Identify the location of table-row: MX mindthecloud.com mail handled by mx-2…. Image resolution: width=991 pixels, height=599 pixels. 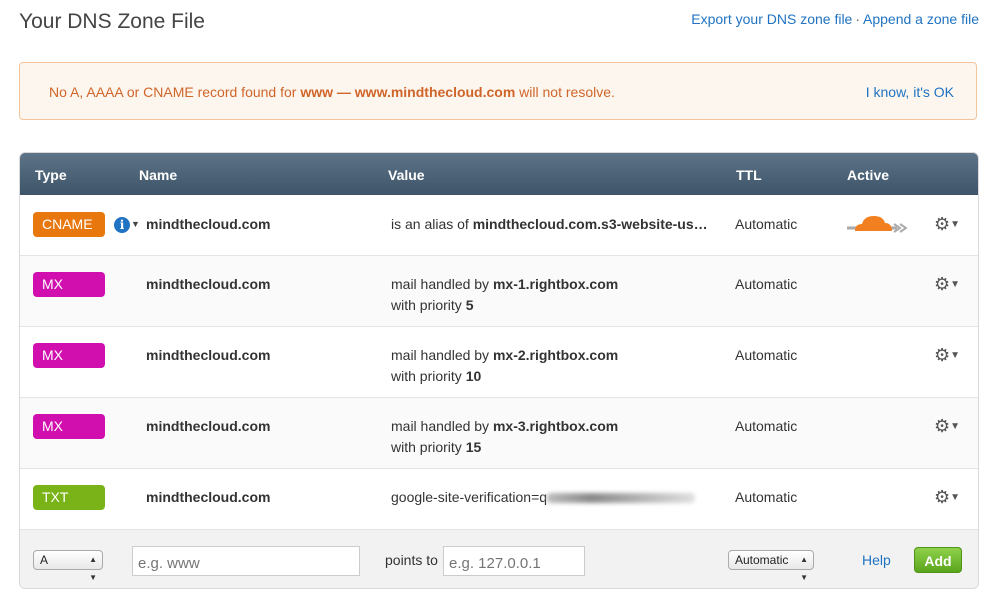
(499, 362).